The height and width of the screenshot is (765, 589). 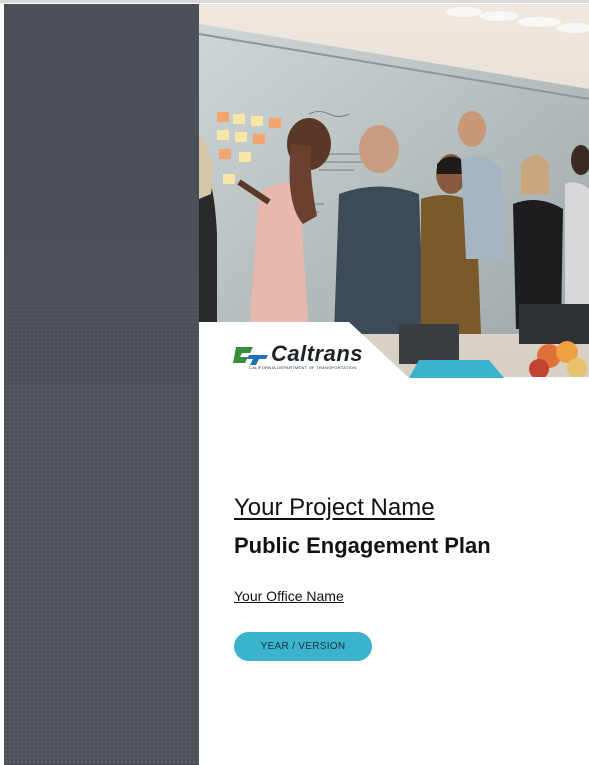 I want to click on project-name: Your Project Name, so click(x=334, y=507).